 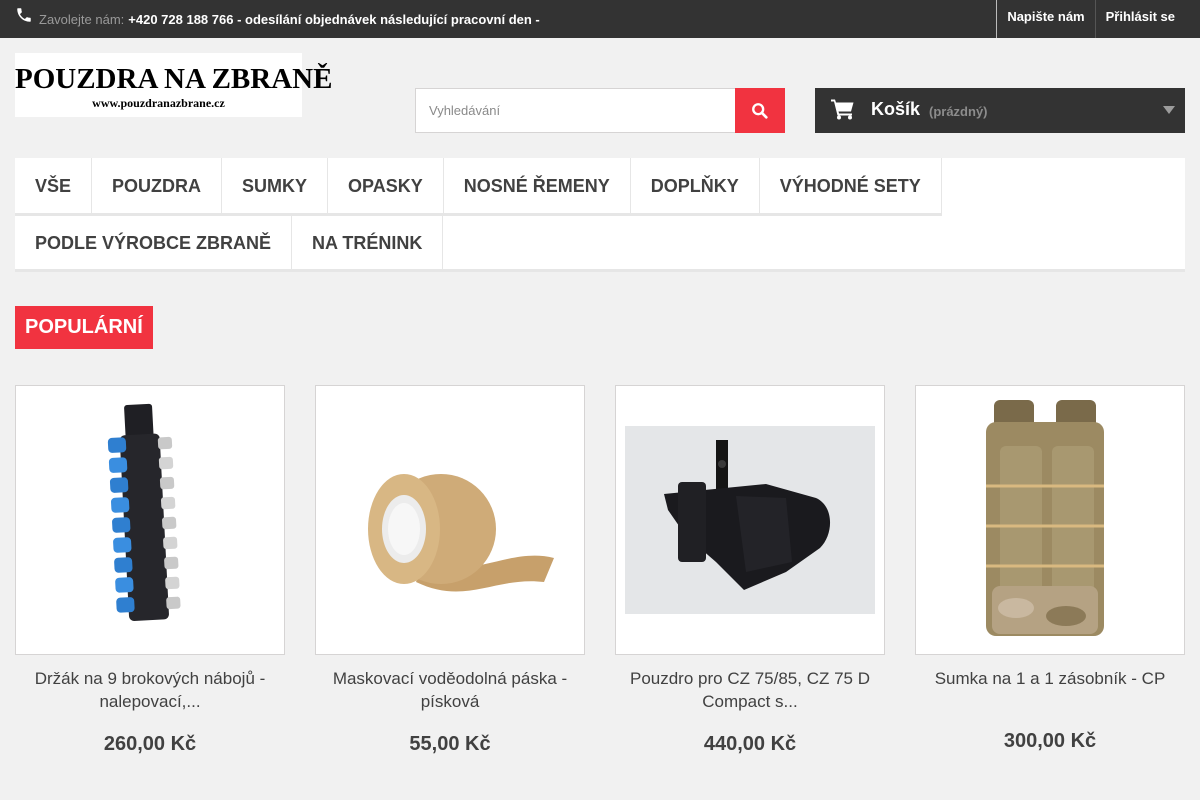 I want to click on menu-item-na-trenink: Na trénink, so click(x=368, y=243).